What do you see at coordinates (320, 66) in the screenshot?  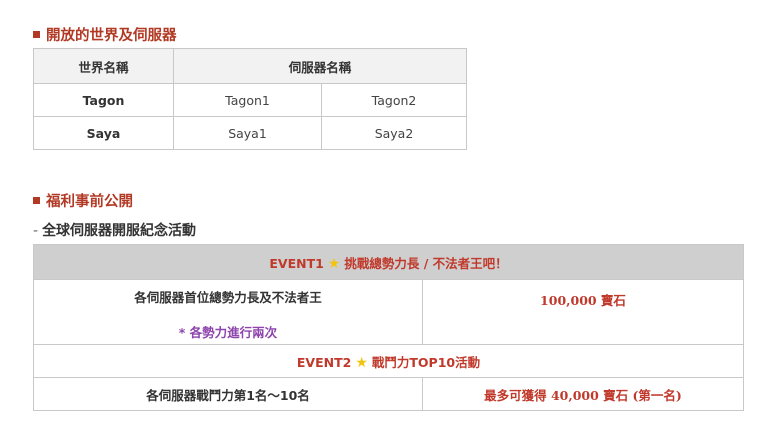 I see `header-server-name: 伺服器名稱` at bounding box center [320, 66].